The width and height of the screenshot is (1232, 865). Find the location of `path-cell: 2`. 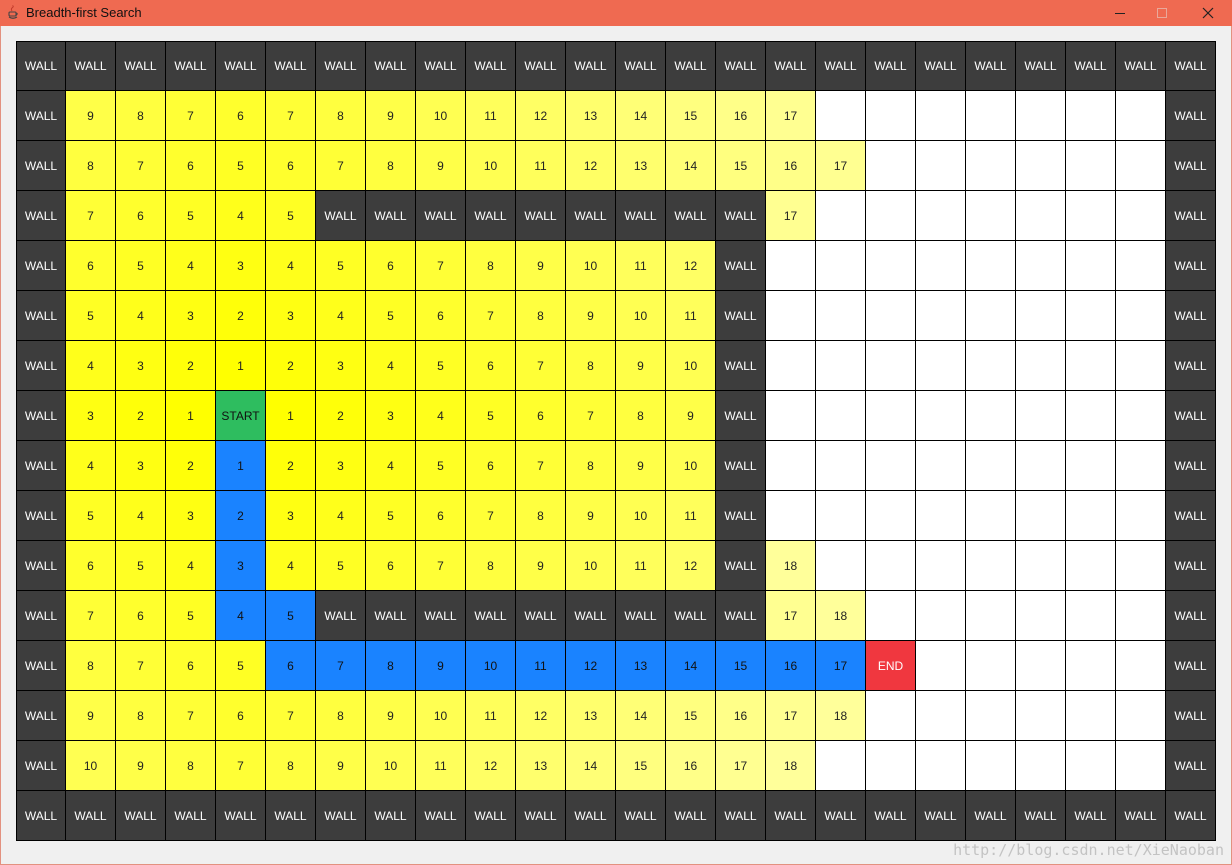

path-cell: 2 is located at coordinates (241, 516).